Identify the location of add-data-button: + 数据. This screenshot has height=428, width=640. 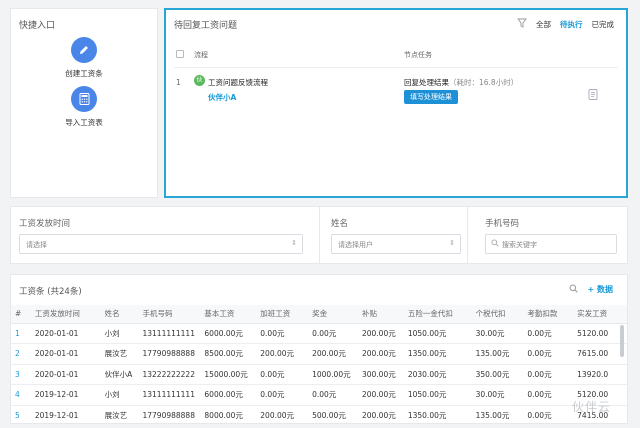
(601, 289).